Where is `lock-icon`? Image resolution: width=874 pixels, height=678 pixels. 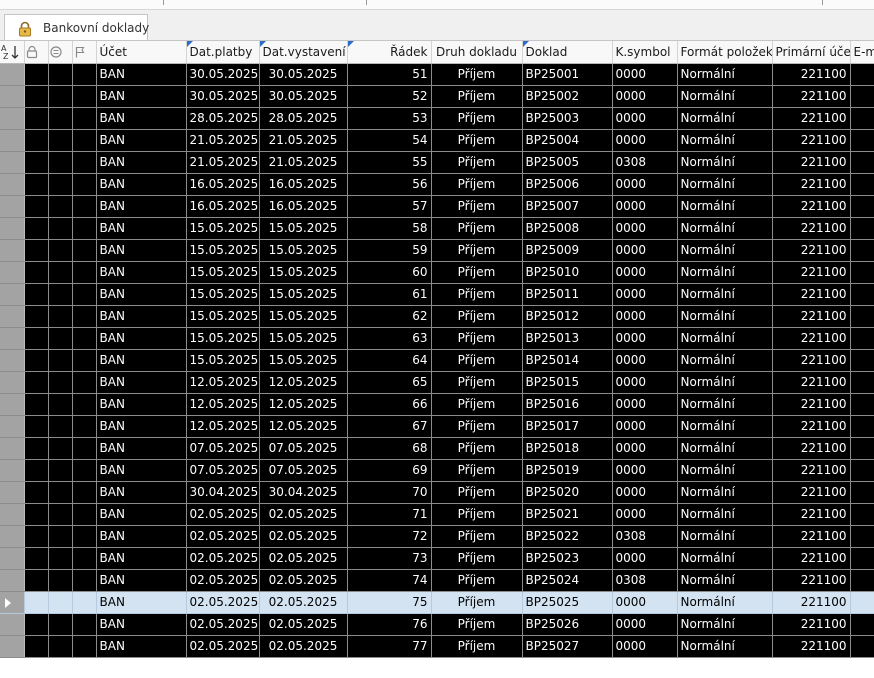
lock-icon is located at coordinates (36, 52).